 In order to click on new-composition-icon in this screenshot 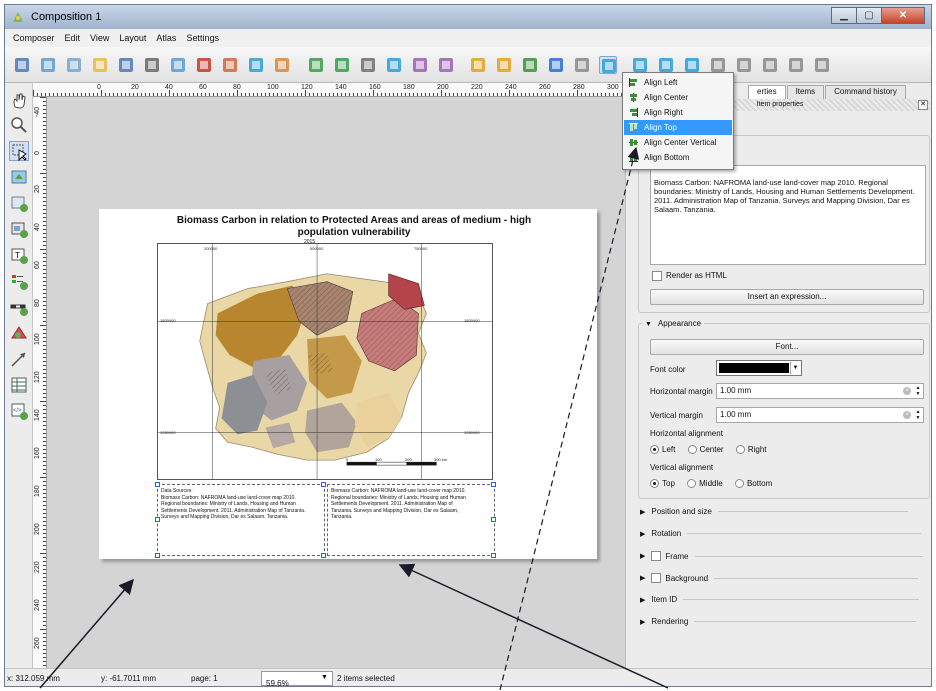, I will do `click(48, 65)`.